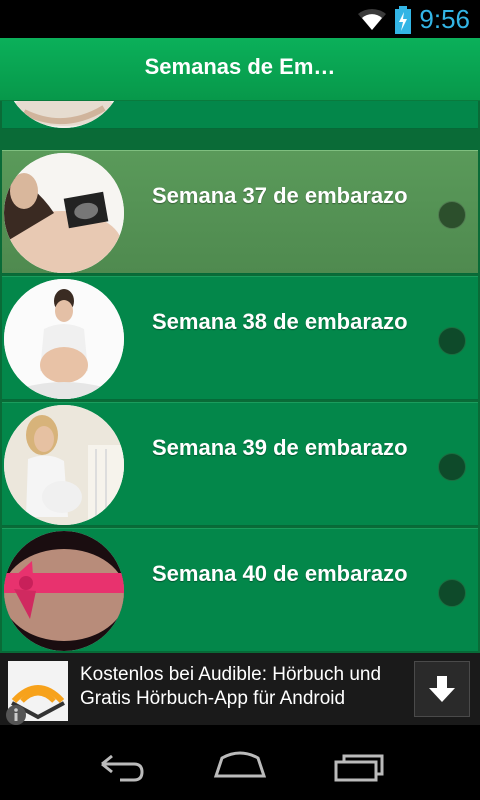  Describe the element at coordinates (240, 19) in the screenshot. I see `status-bar: 9:56` at that location.